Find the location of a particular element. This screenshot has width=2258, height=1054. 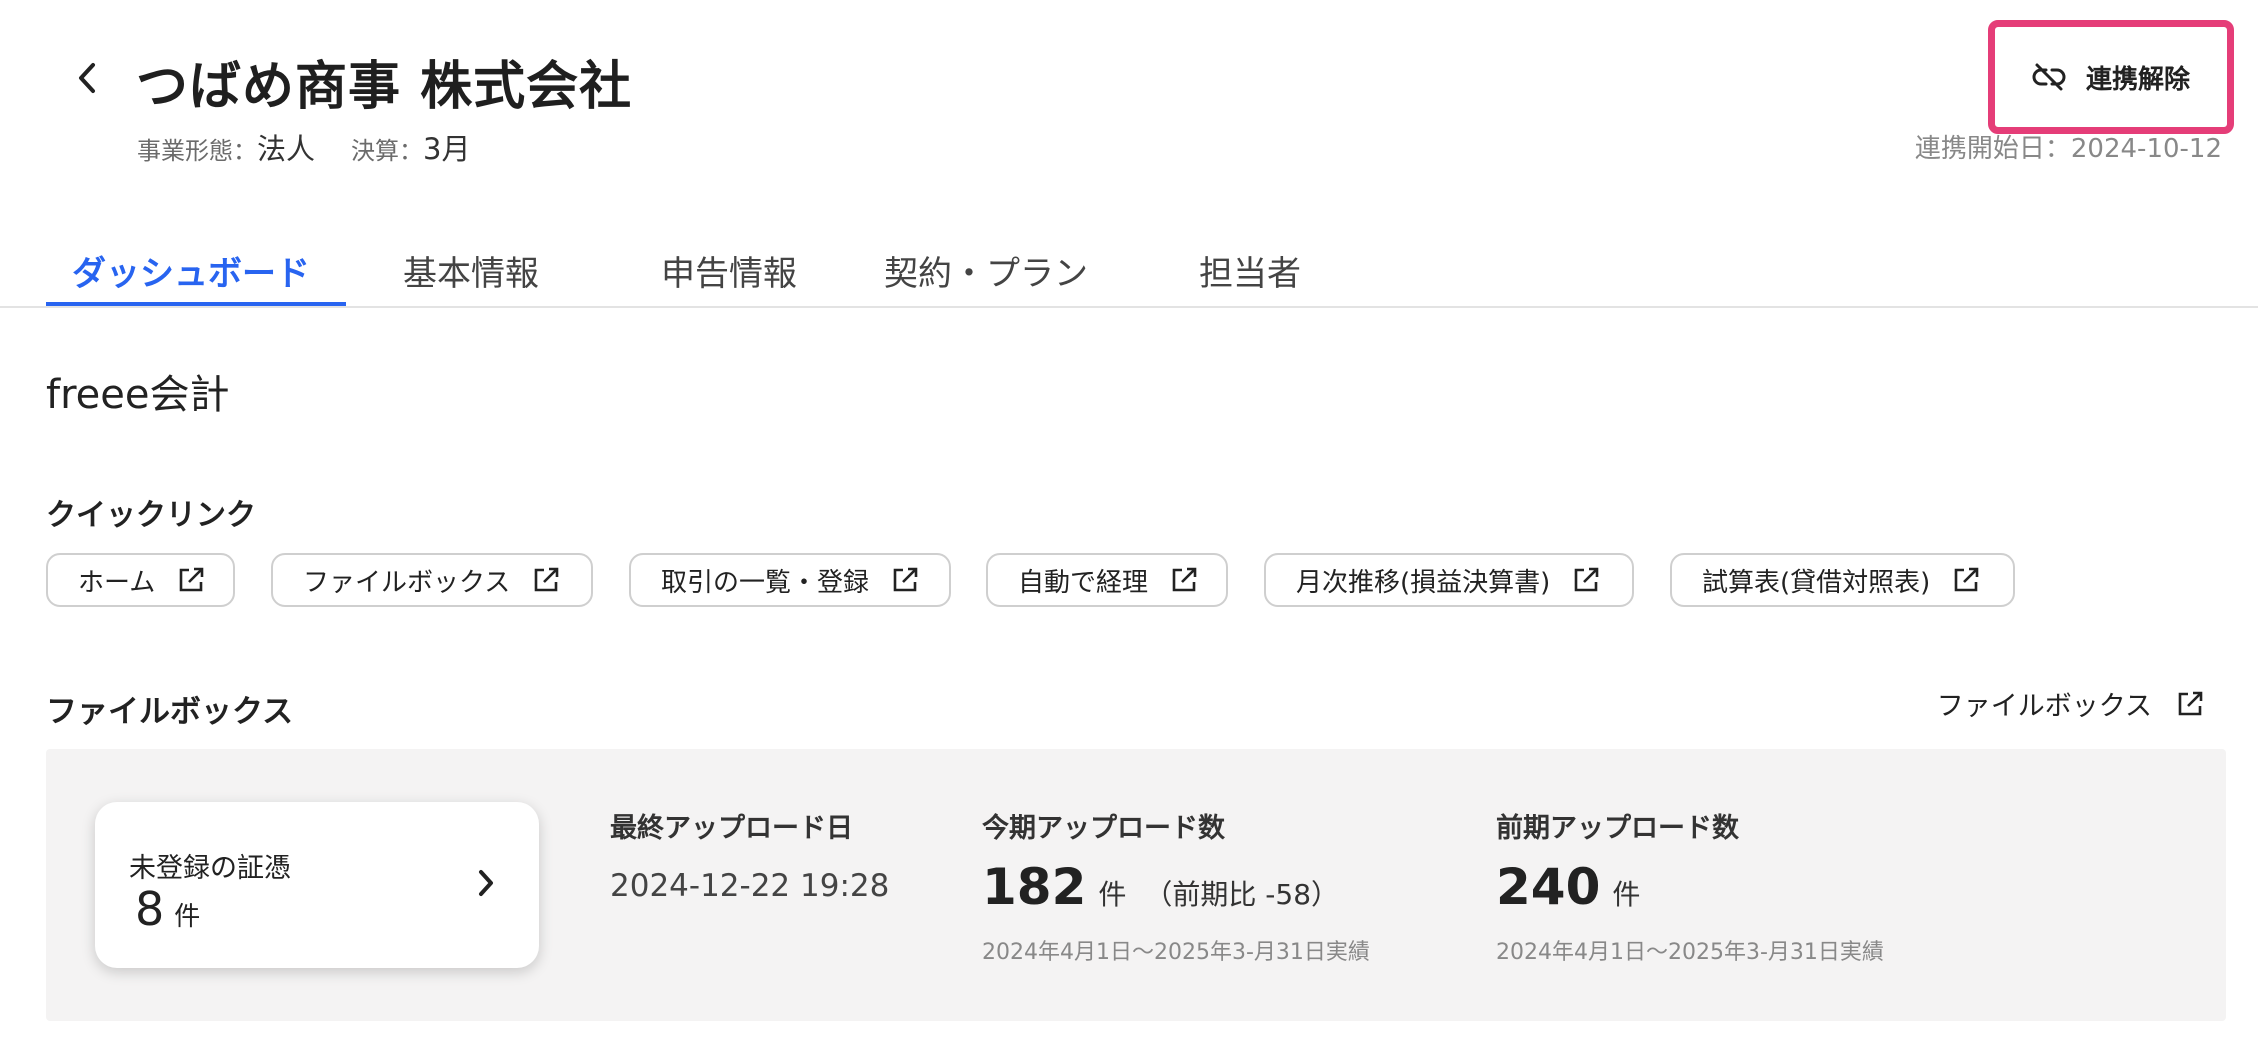

previous-uploads-unit: 件 is located at coordinates (1626, 894).